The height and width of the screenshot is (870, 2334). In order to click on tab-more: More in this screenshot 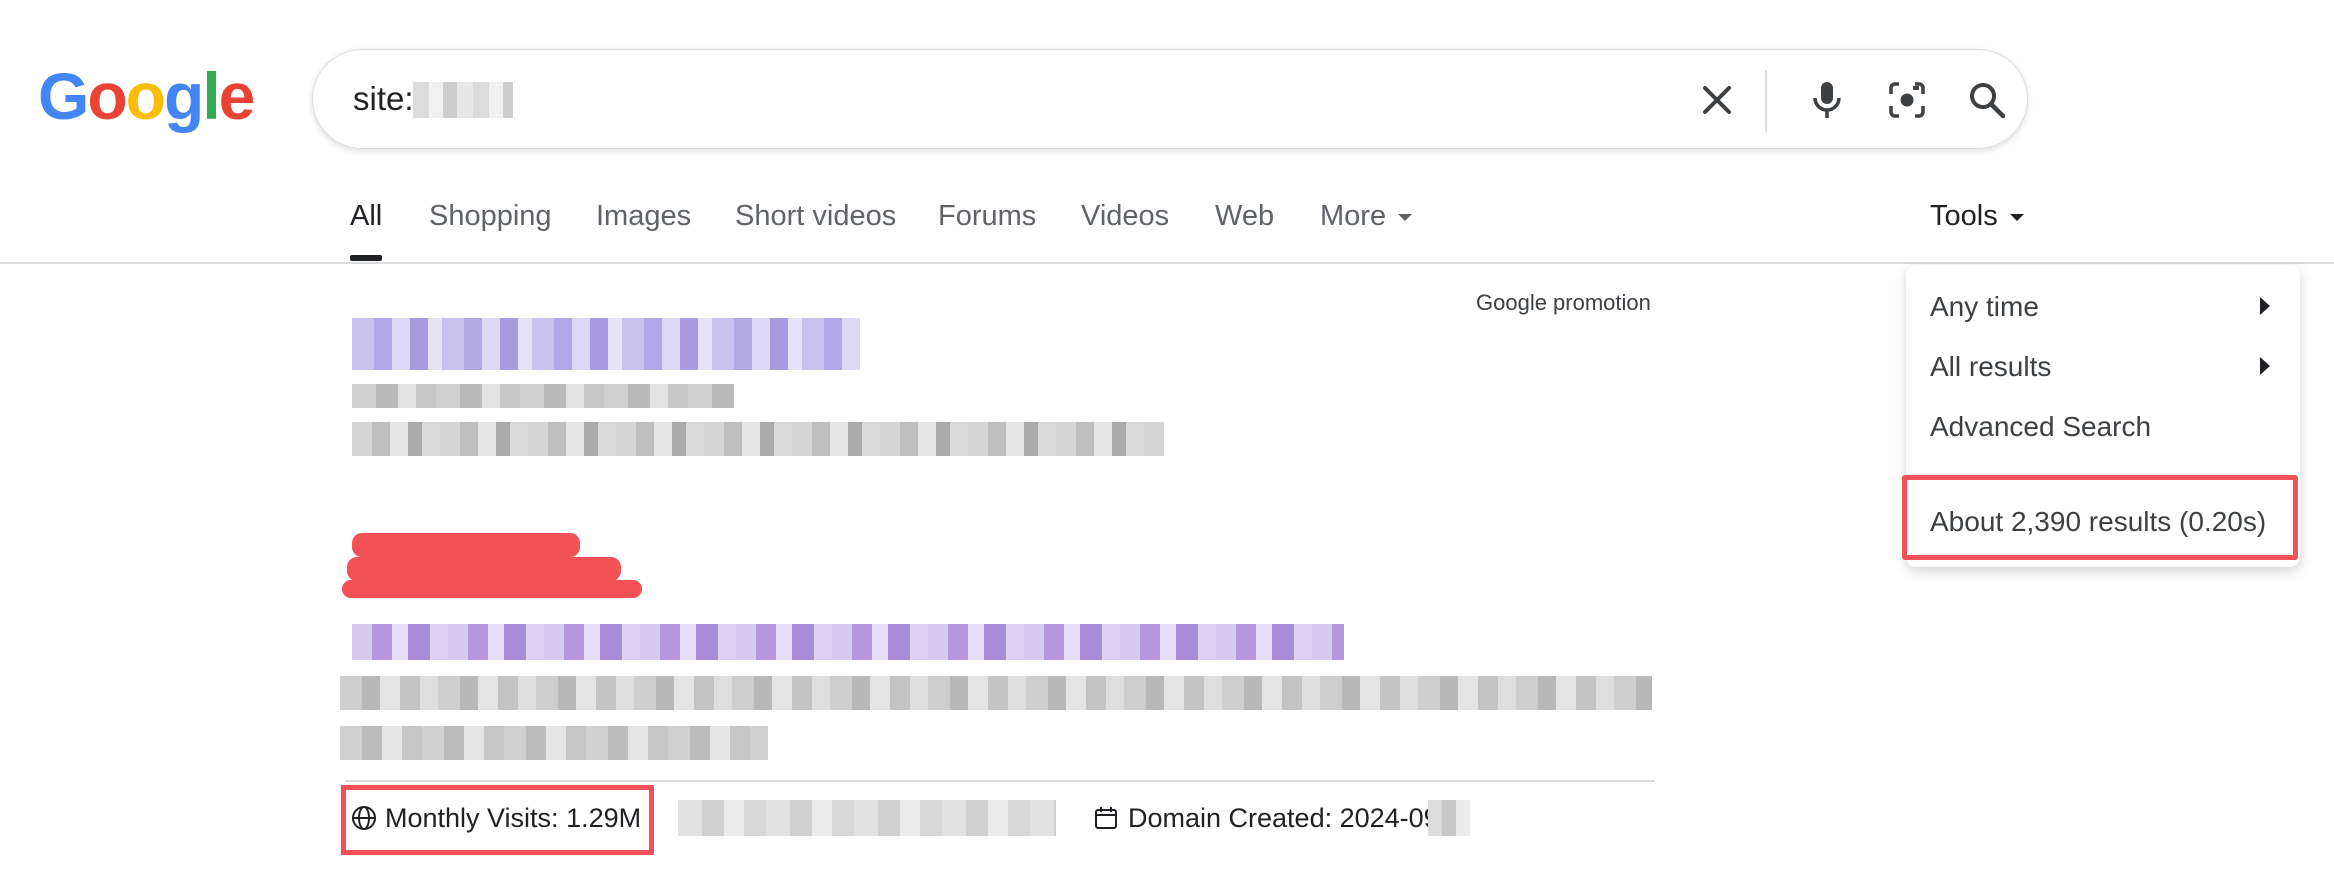, I will do `click(1366, 216)`.